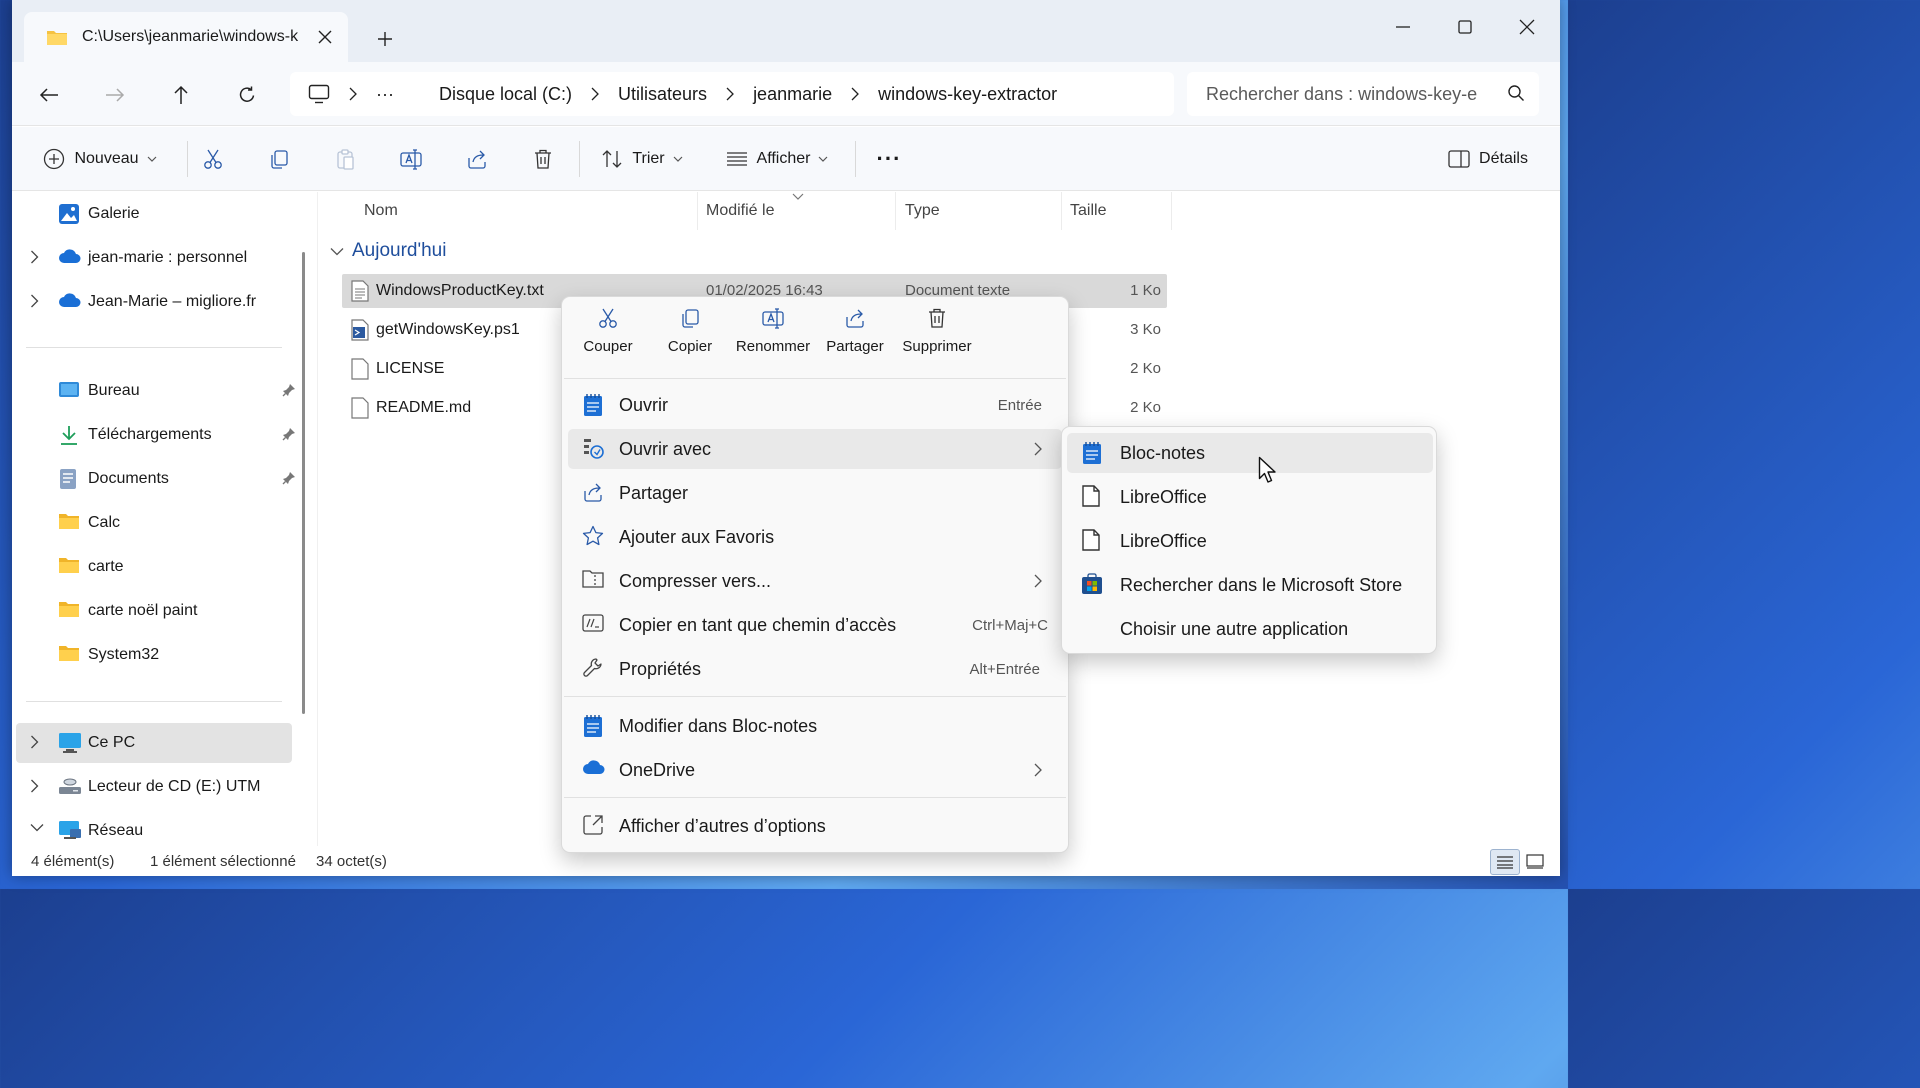 Image resolution: width=1920 pixels, height=1088 pixels. I want to click on nav-item-downloads: Téléchargements, so click(156, 435).